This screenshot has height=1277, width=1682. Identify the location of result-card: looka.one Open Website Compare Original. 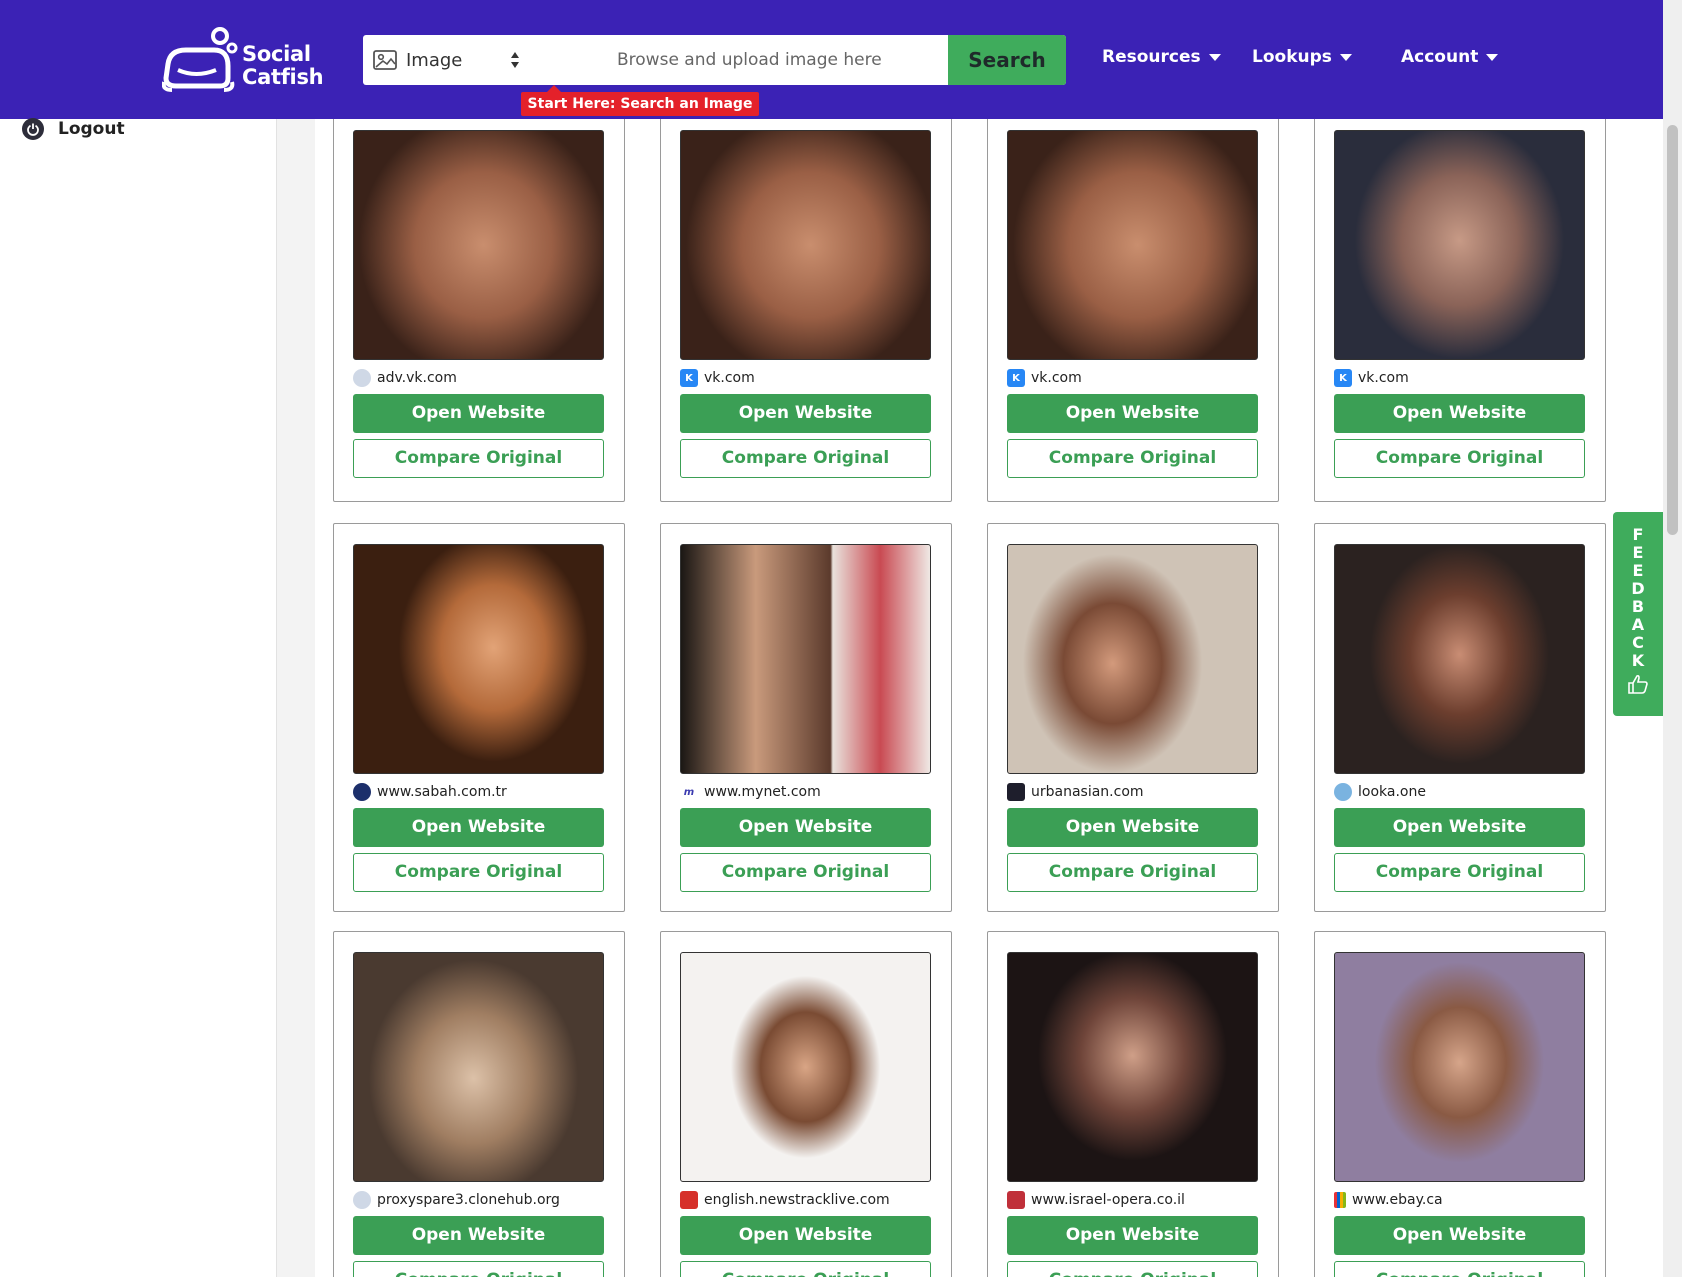
(1460, 717).